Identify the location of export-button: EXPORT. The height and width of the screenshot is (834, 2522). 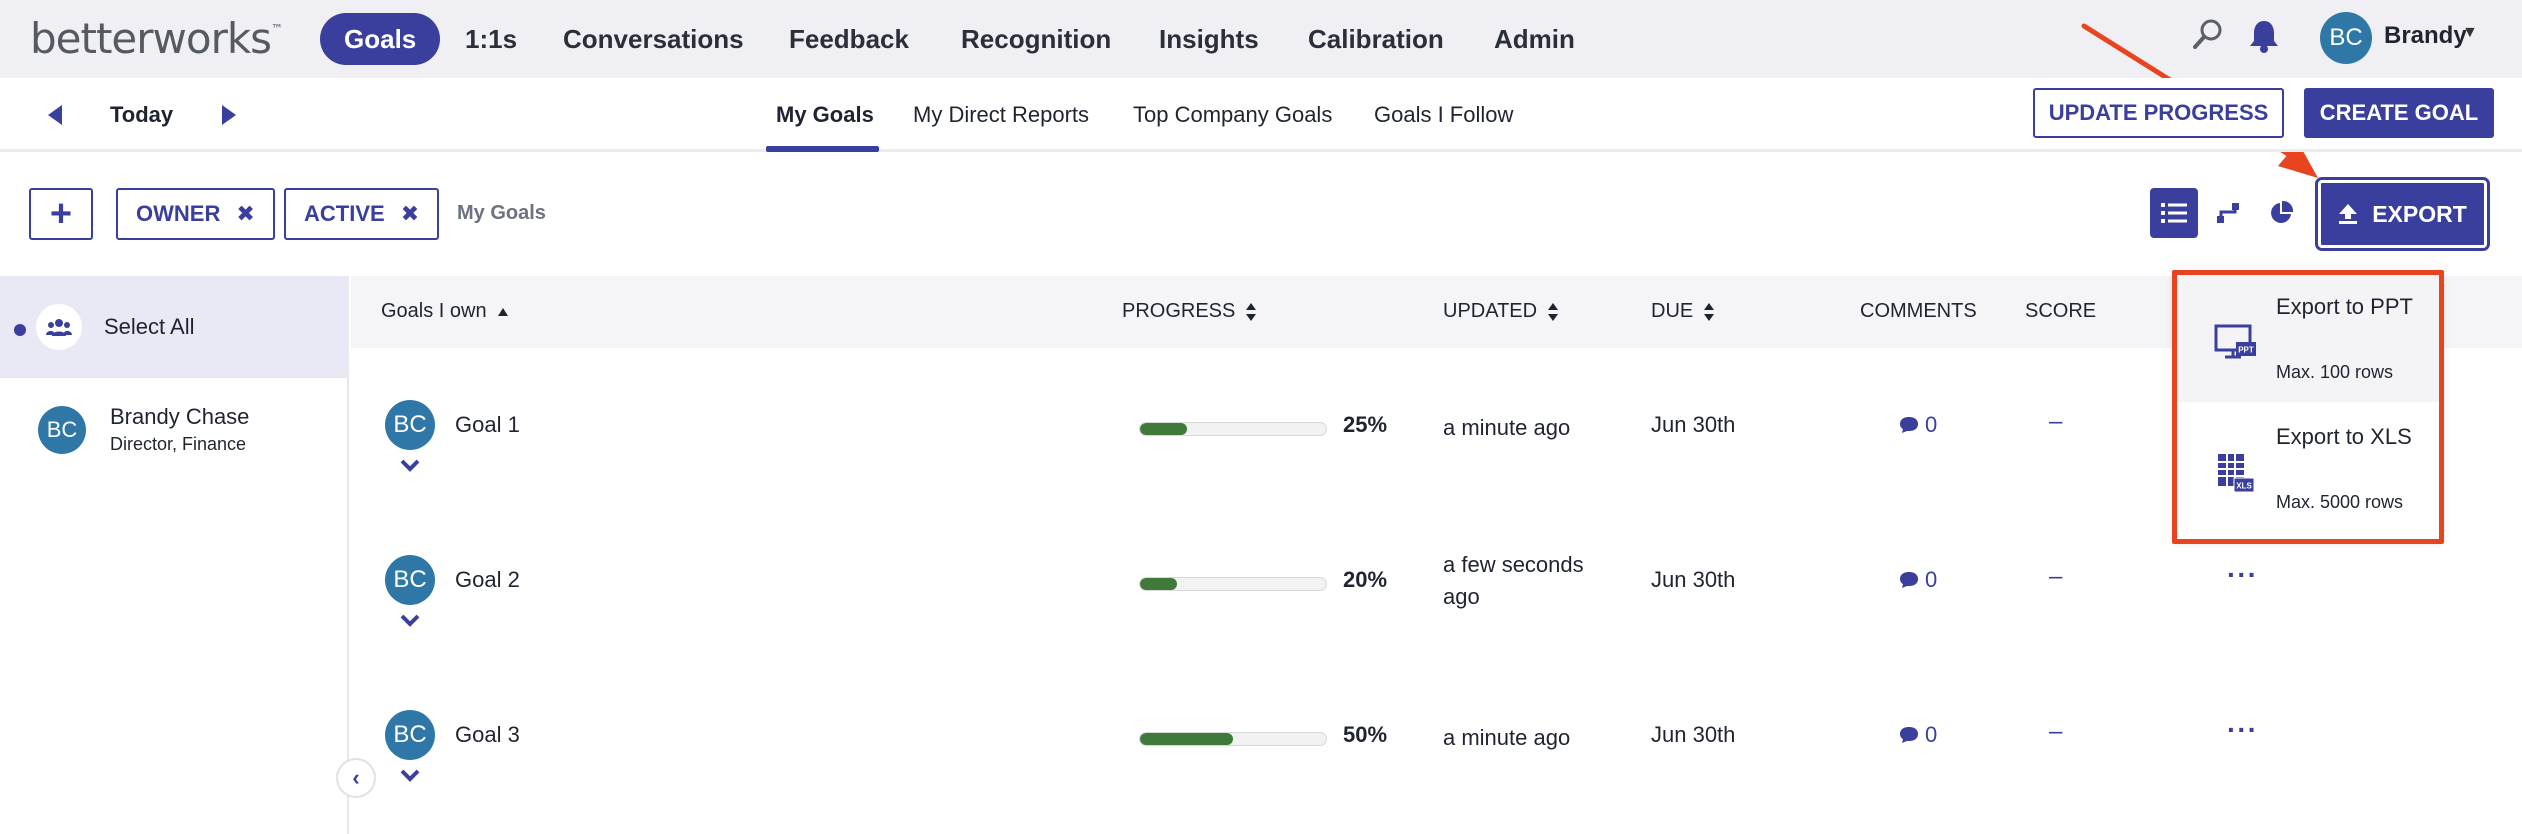
(2402, 214).